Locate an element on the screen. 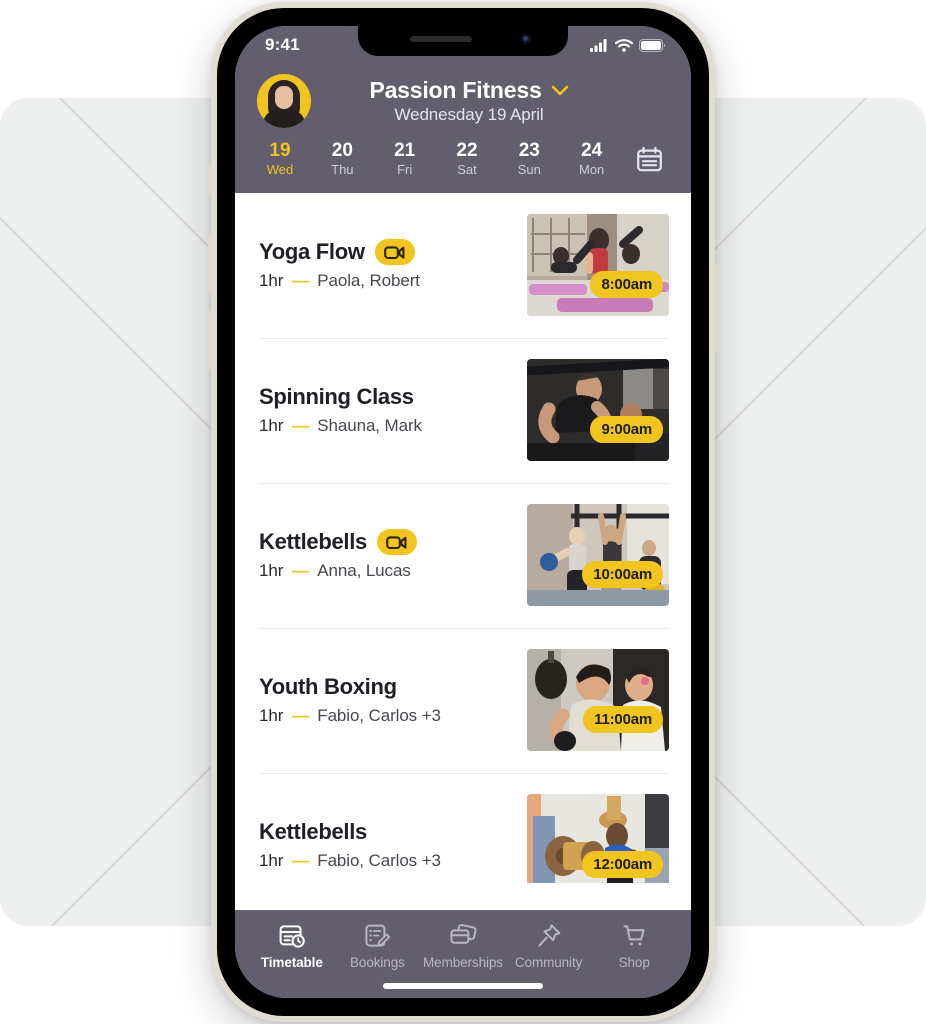 This screenshot has height=1024, width=926. class-time-badge: 11:00am is located at coordinates (623, 720).